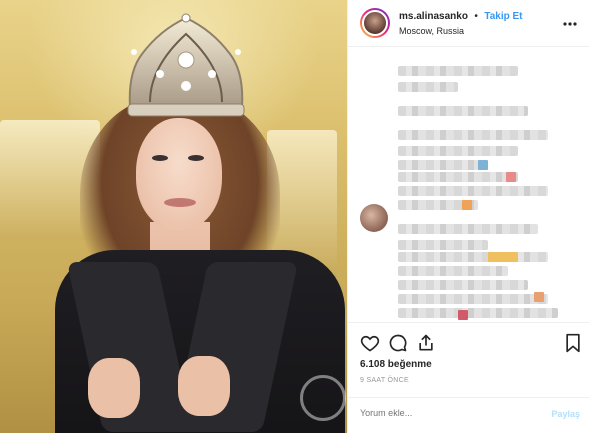  What do you see at coordinates (180, 202) in the screenshot?
I see `lips` at bounding box center [180, 202].